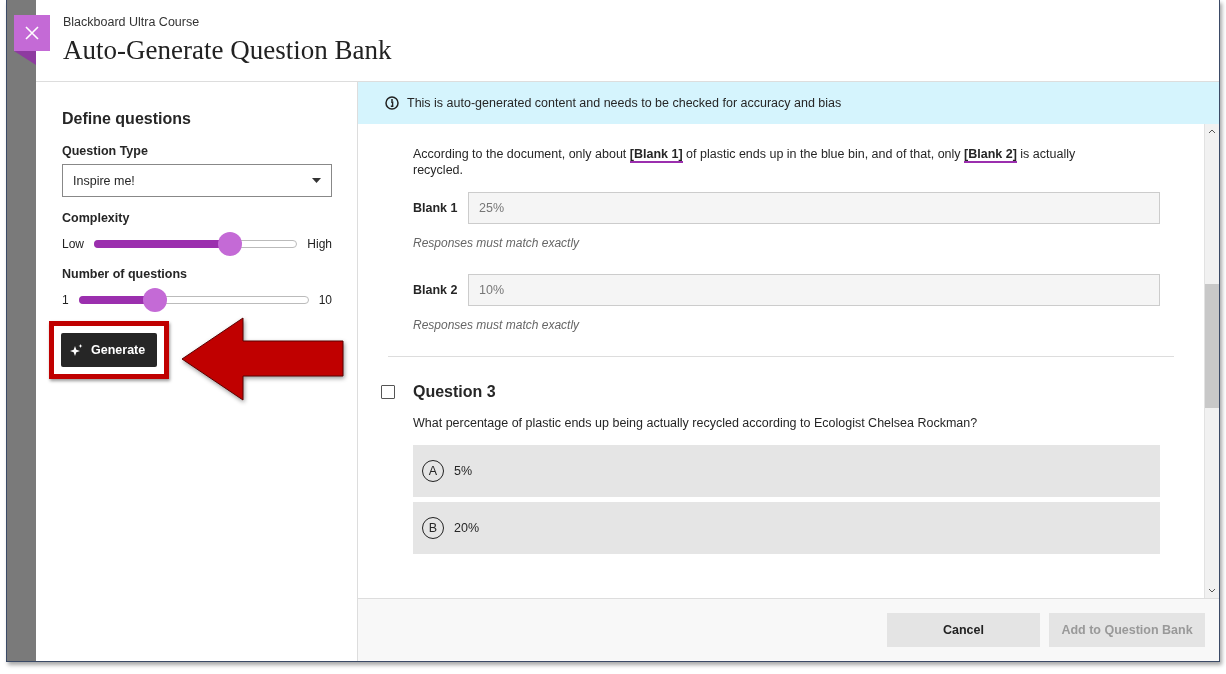  Describe the element at coordinates (745, 162) in the screenshot. I see `question-text: According to the document, only about [Blank 1] of plastic ends up in the blue bin, and of that, only [Blank 2] is actually recycled.` at that location.